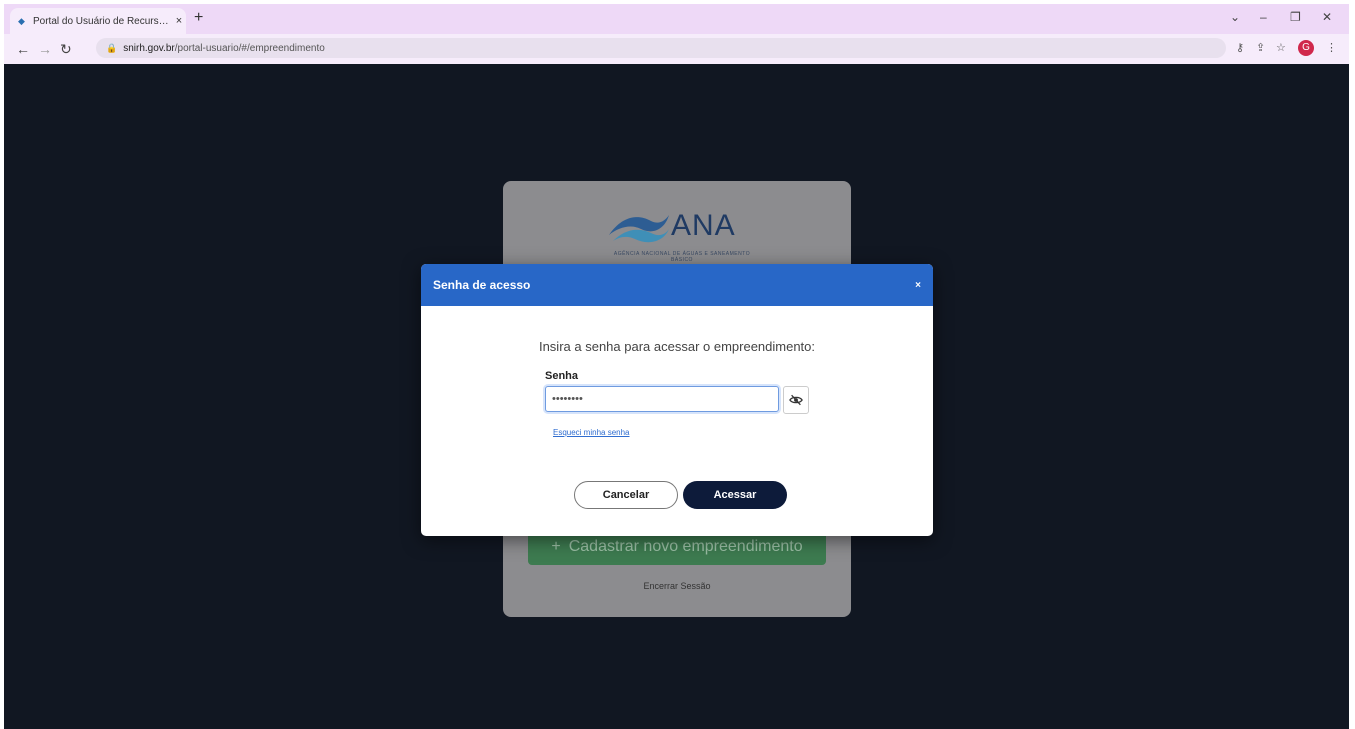 This screenshot has height=729, width=1355. I want to click on new-tab-button: +, so click(198, 18).